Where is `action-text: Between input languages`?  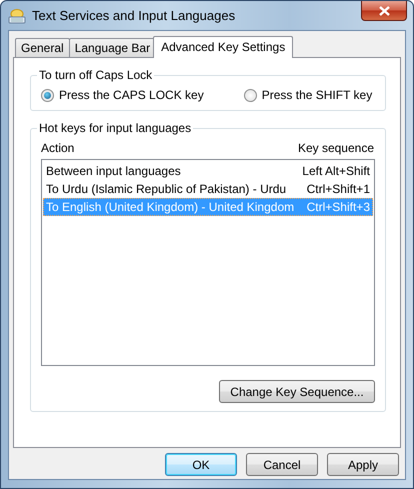
action-text: Between input languages is located at coordinates (113, 171).